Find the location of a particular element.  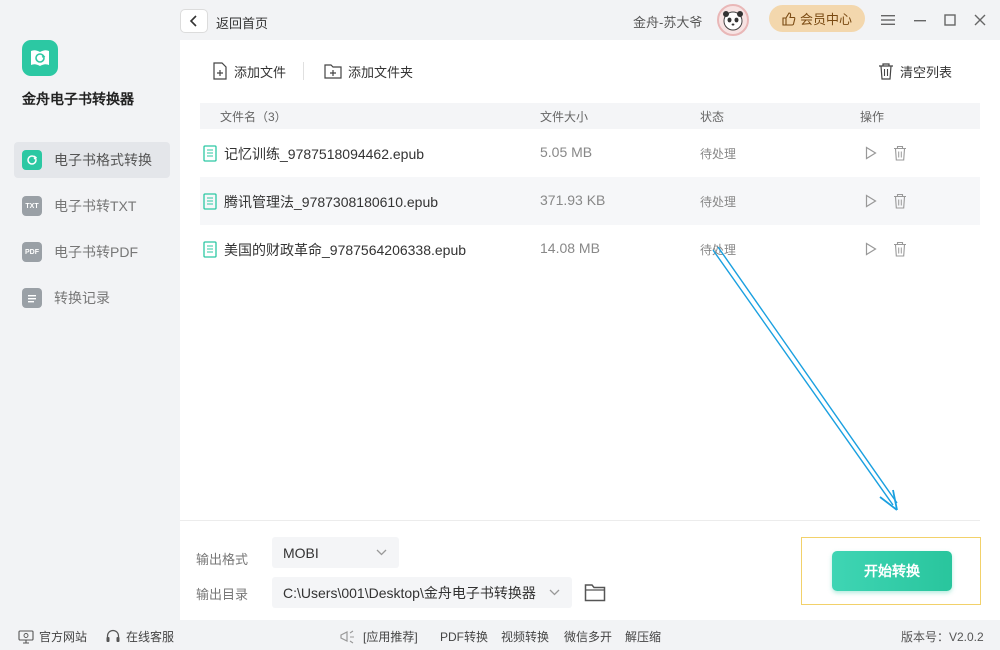

official-website-link: 官方网站 is located at coordinates (52, 636).